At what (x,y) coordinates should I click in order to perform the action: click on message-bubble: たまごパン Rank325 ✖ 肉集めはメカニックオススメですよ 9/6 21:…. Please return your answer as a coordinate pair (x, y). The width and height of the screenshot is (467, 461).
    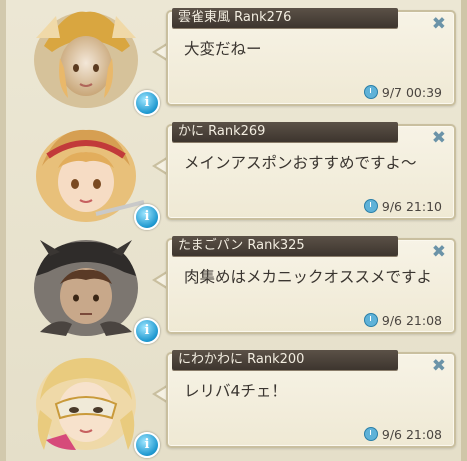
    Looking at the image, I should click on (311, 285).